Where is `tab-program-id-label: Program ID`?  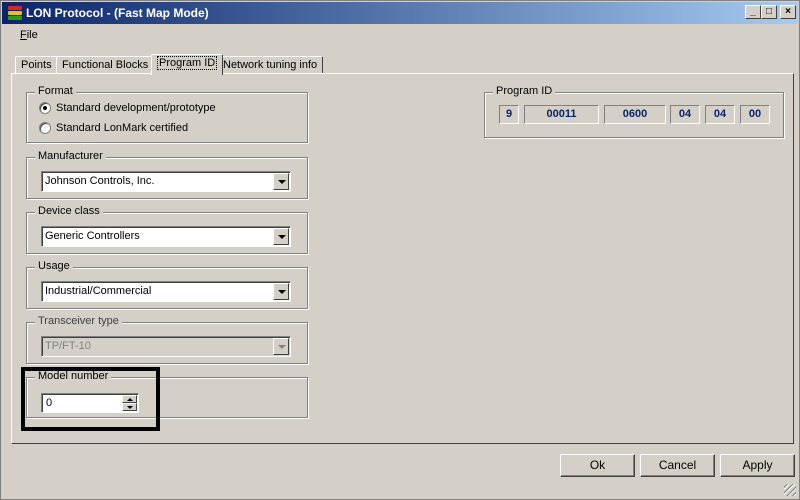 tab-program-id-label: Program ID is located at coordinates (187, 63).